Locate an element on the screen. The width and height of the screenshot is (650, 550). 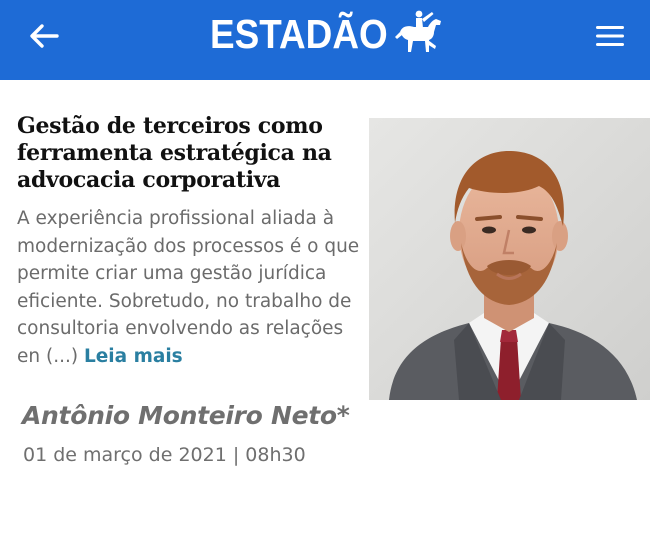
arrow-left-icon is located at coordinates (44, 36).